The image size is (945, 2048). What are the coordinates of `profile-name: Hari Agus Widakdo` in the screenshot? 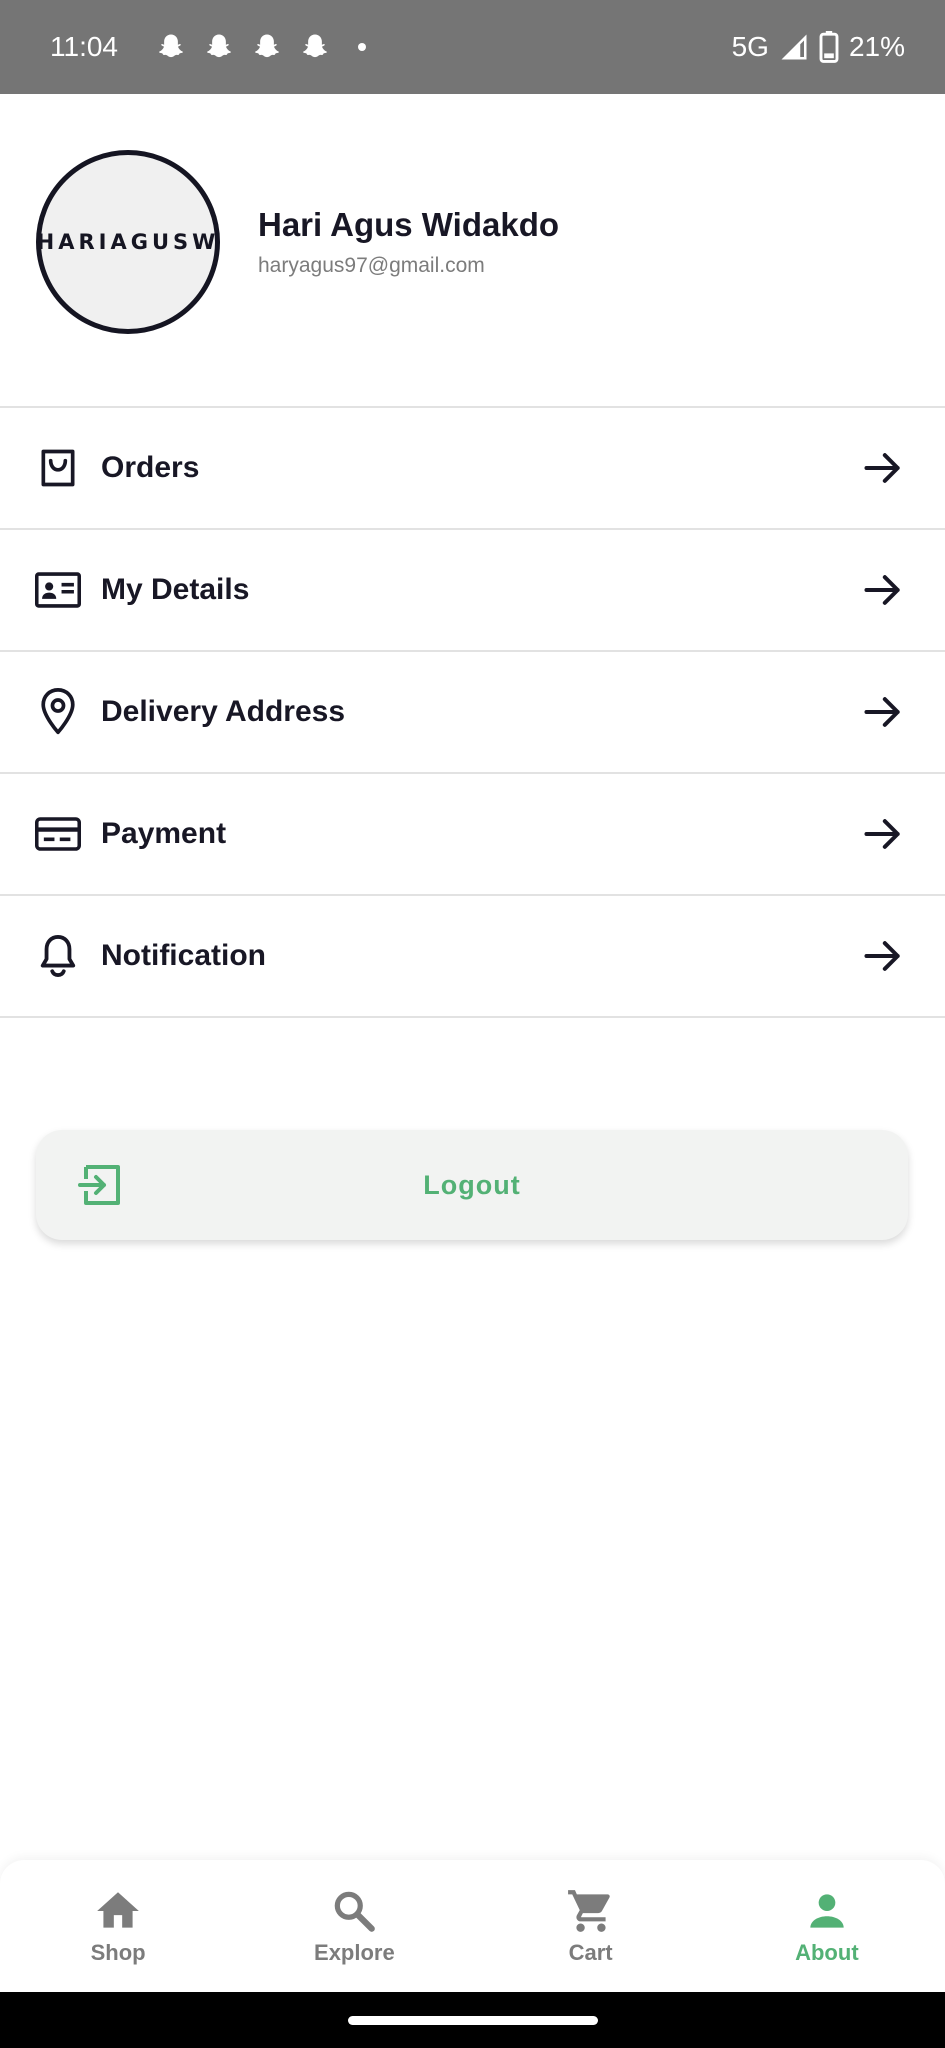 It's located at (409, 224).